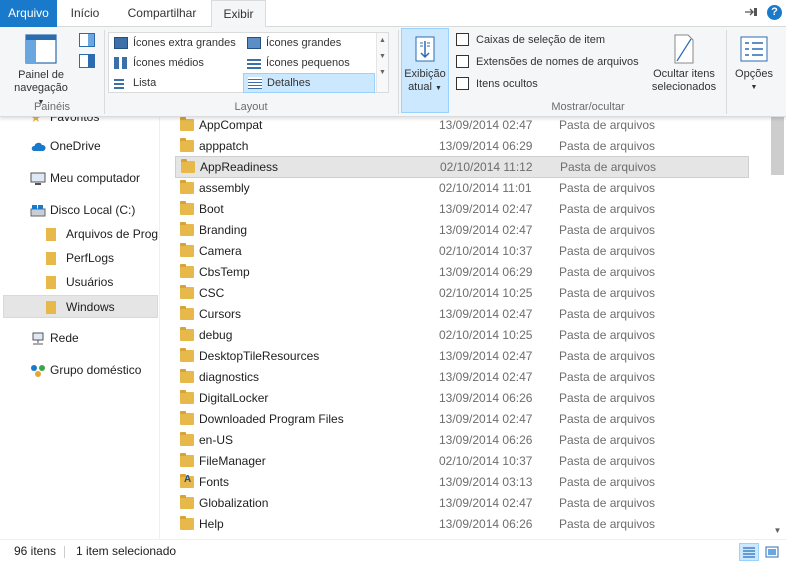  What do you see at coordinates (79, 370) in the screenshot?
I see `nav-item-homegroup: Grupo doméstico` at bounding box center [79, 370].